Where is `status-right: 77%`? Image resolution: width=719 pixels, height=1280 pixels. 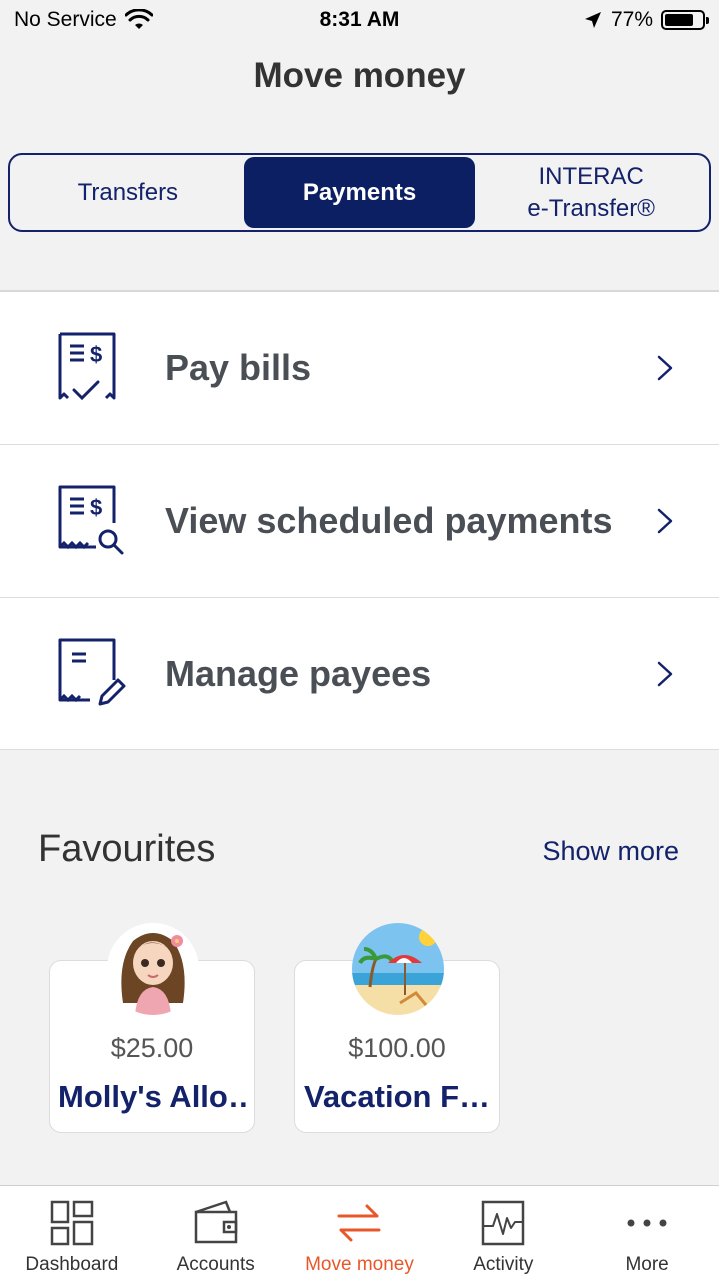
status-right: 77% is located at coordinates (646, 20).